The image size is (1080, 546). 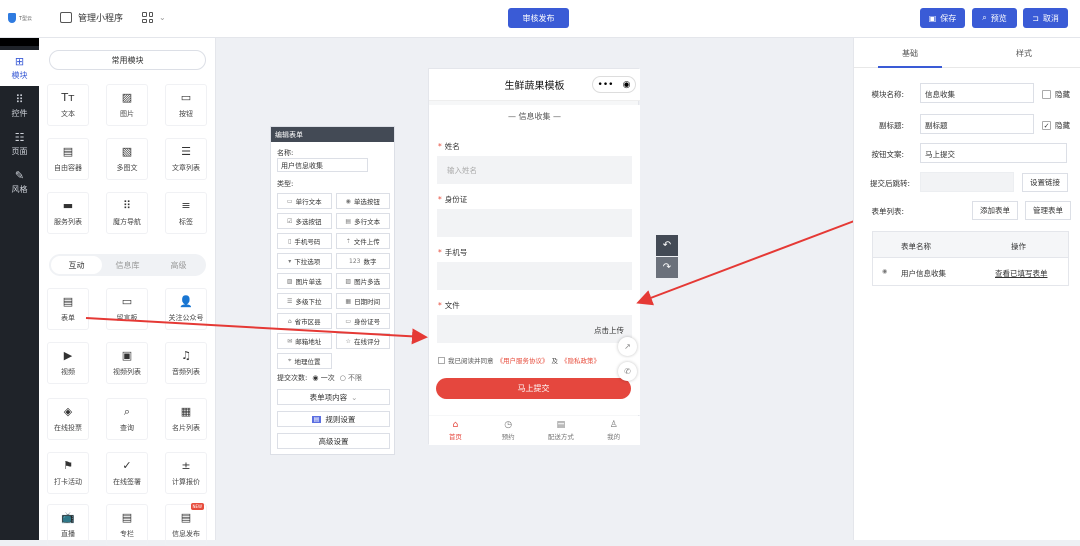 What do you see at coordinates (68, 221) in the screenshot?
I see `module-label: 服务列表` at bounding box center [68, 221].